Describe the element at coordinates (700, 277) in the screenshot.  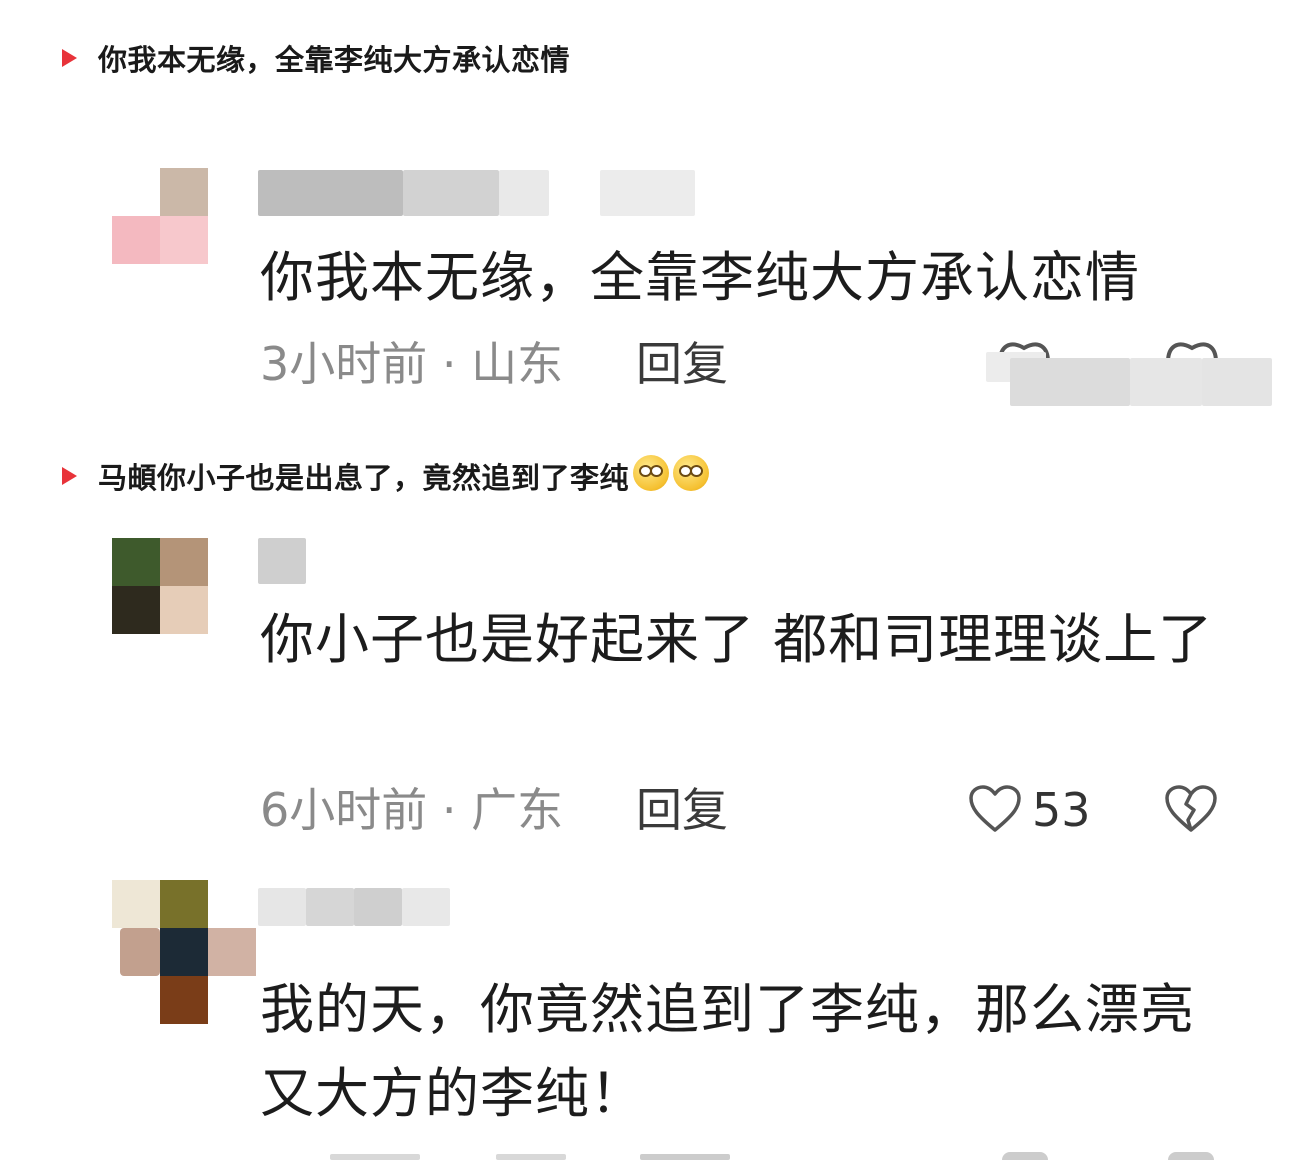
I see `comment-text: 你我本无缘，全靠李纯大方承认恋情` at that location.